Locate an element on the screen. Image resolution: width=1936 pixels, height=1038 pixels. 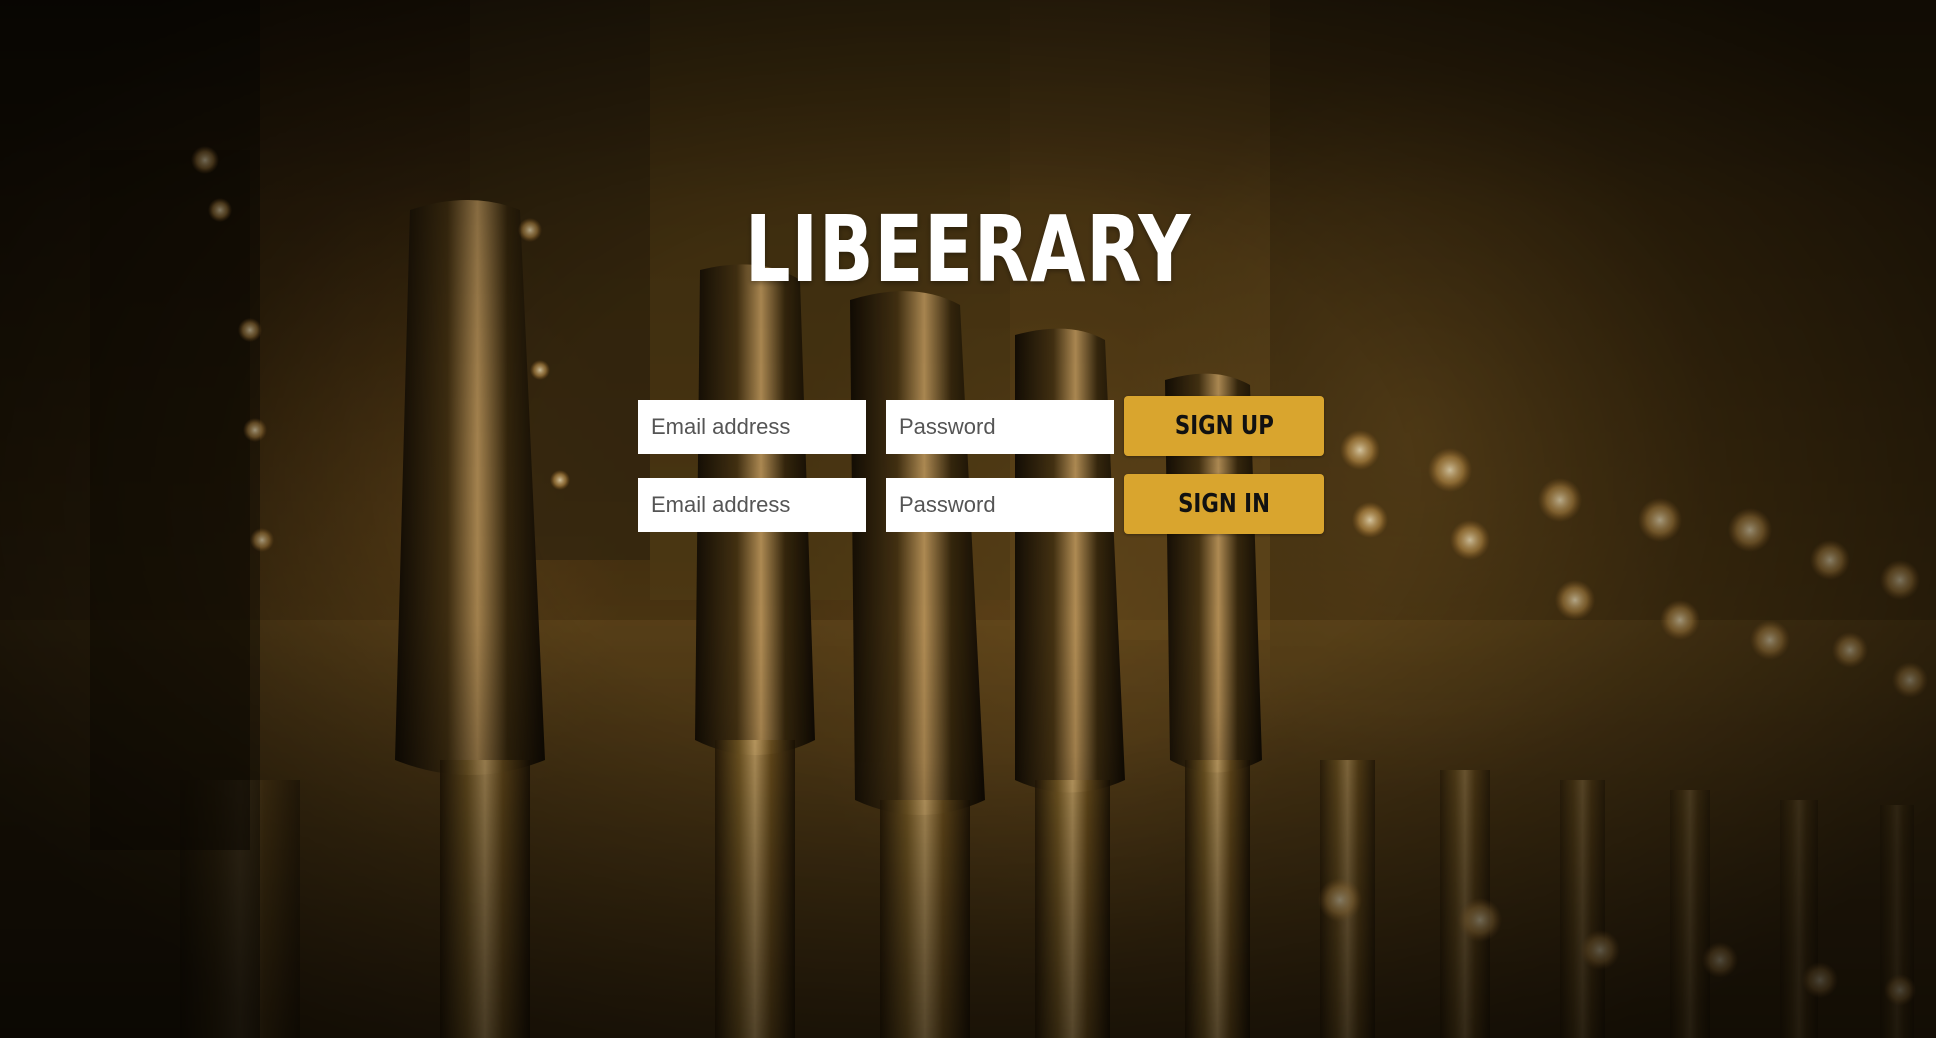
signin-form: SIGN IN is located at coordinates (981, 504).